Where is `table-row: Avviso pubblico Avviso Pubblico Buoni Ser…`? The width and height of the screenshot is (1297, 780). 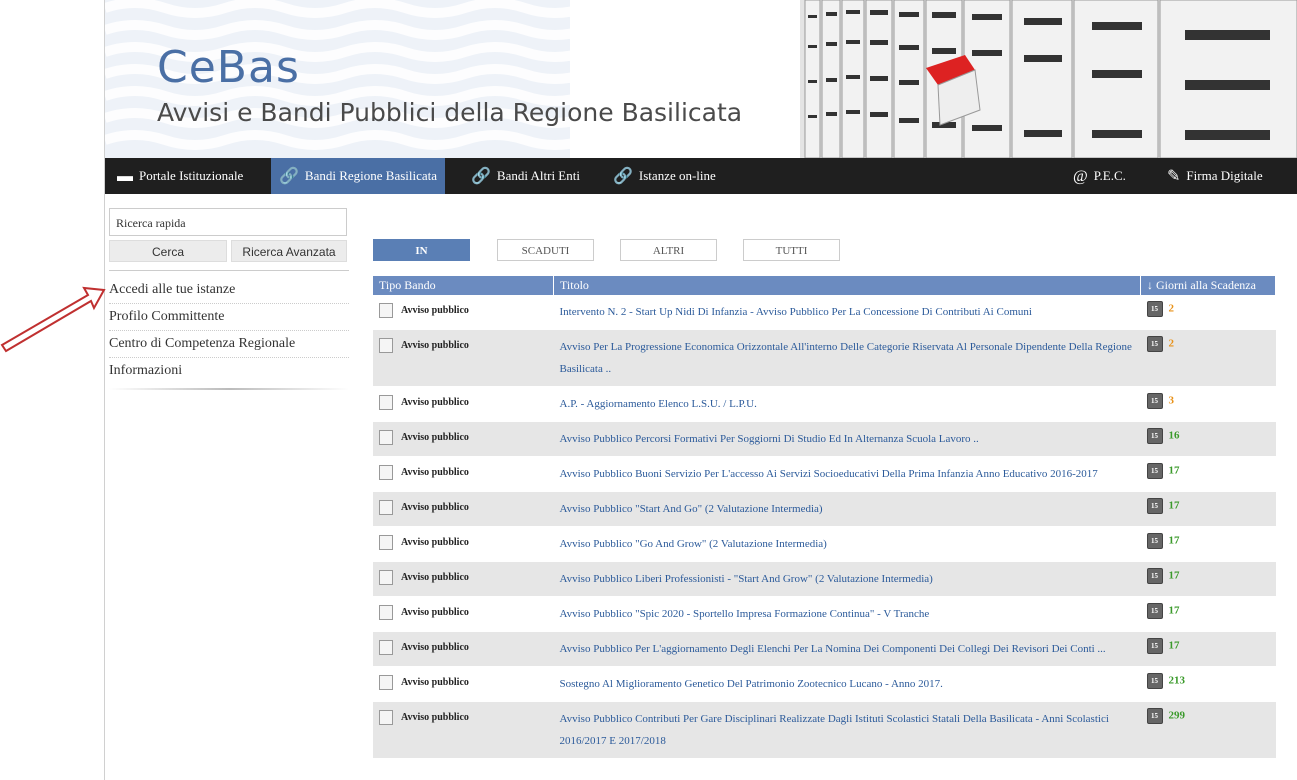 table-row: Avviso pubblico Avviso Pubblico Buoni Ser… is located at coordinates (824, 474).